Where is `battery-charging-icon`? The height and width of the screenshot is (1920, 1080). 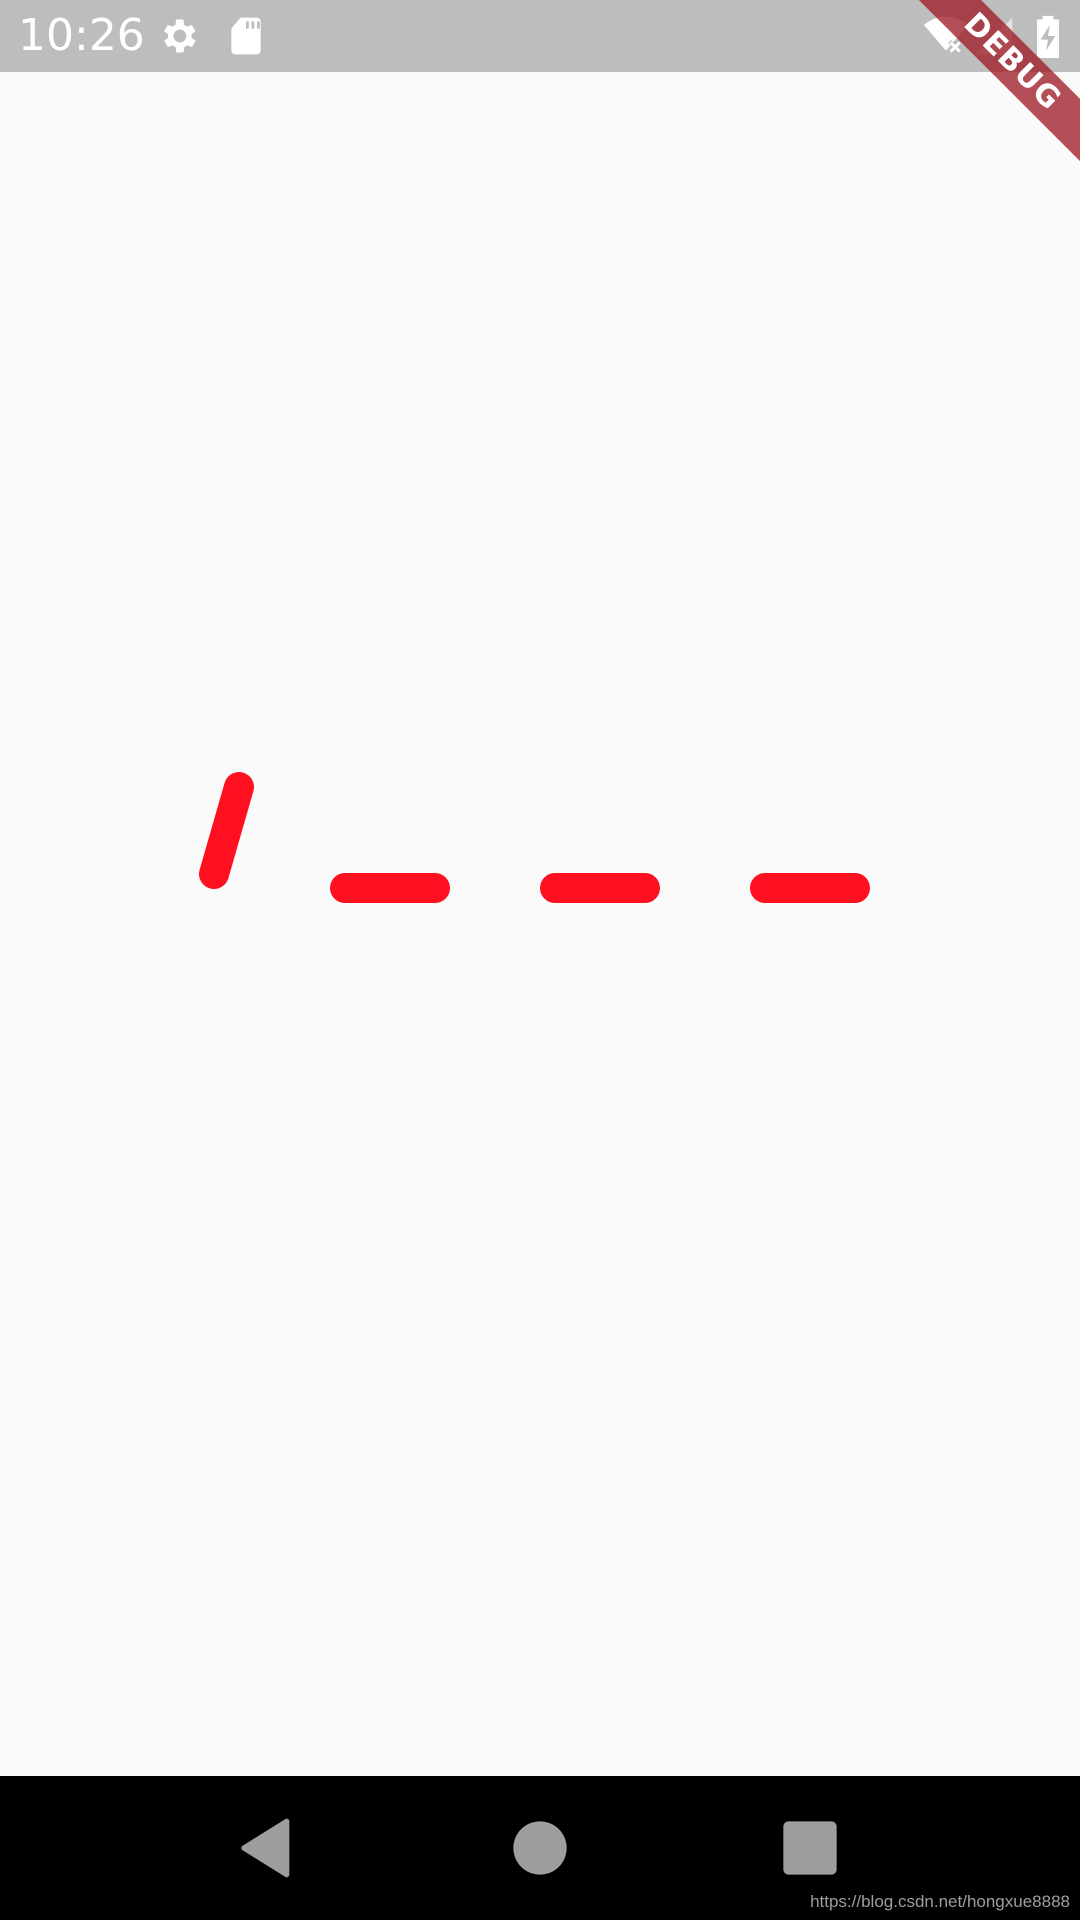 battery-charging-icon is located at coordinates (1048, 36).